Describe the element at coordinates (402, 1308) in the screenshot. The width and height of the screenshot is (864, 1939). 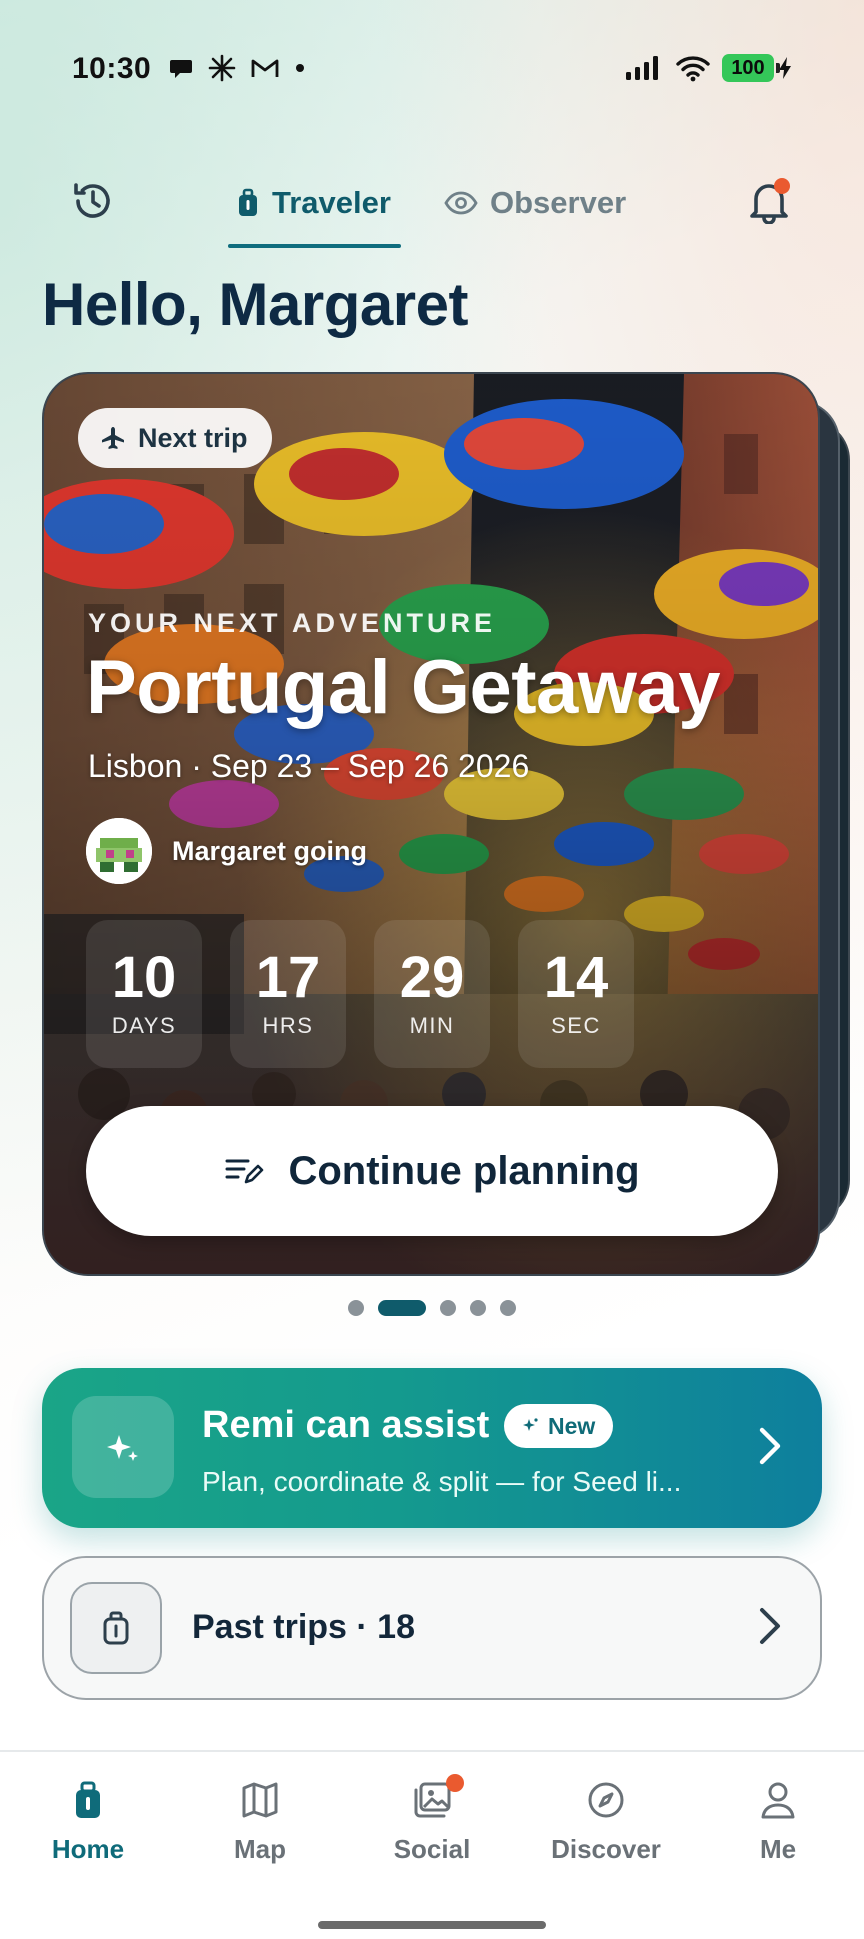
I see `pager-dot-active` at that location.